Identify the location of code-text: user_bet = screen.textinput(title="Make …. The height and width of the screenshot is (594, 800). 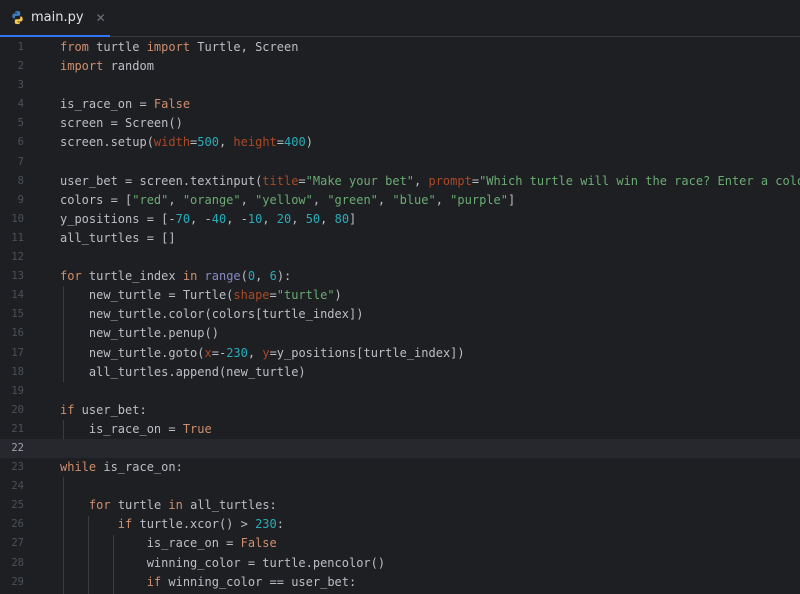
(430, 180).